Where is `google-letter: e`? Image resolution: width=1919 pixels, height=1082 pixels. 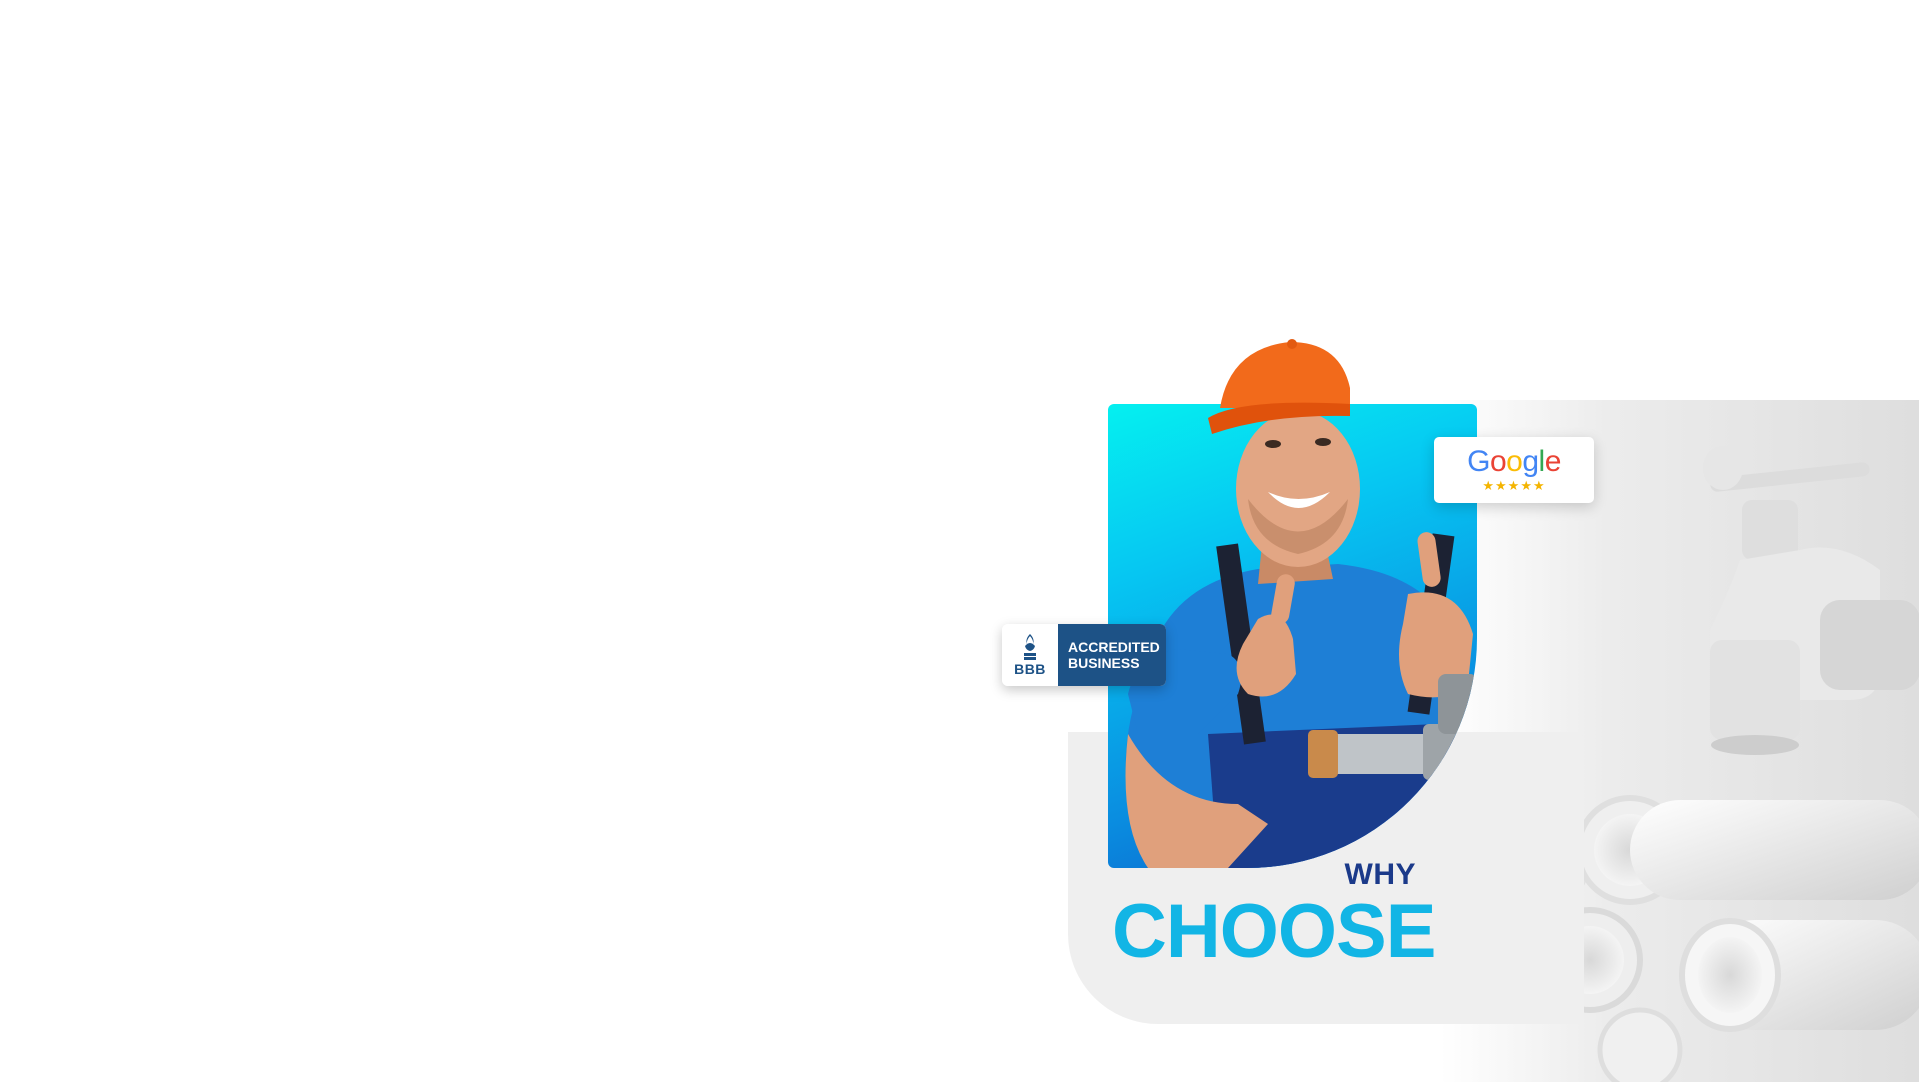
google-letter: e is located at coordinates (1553, 461).